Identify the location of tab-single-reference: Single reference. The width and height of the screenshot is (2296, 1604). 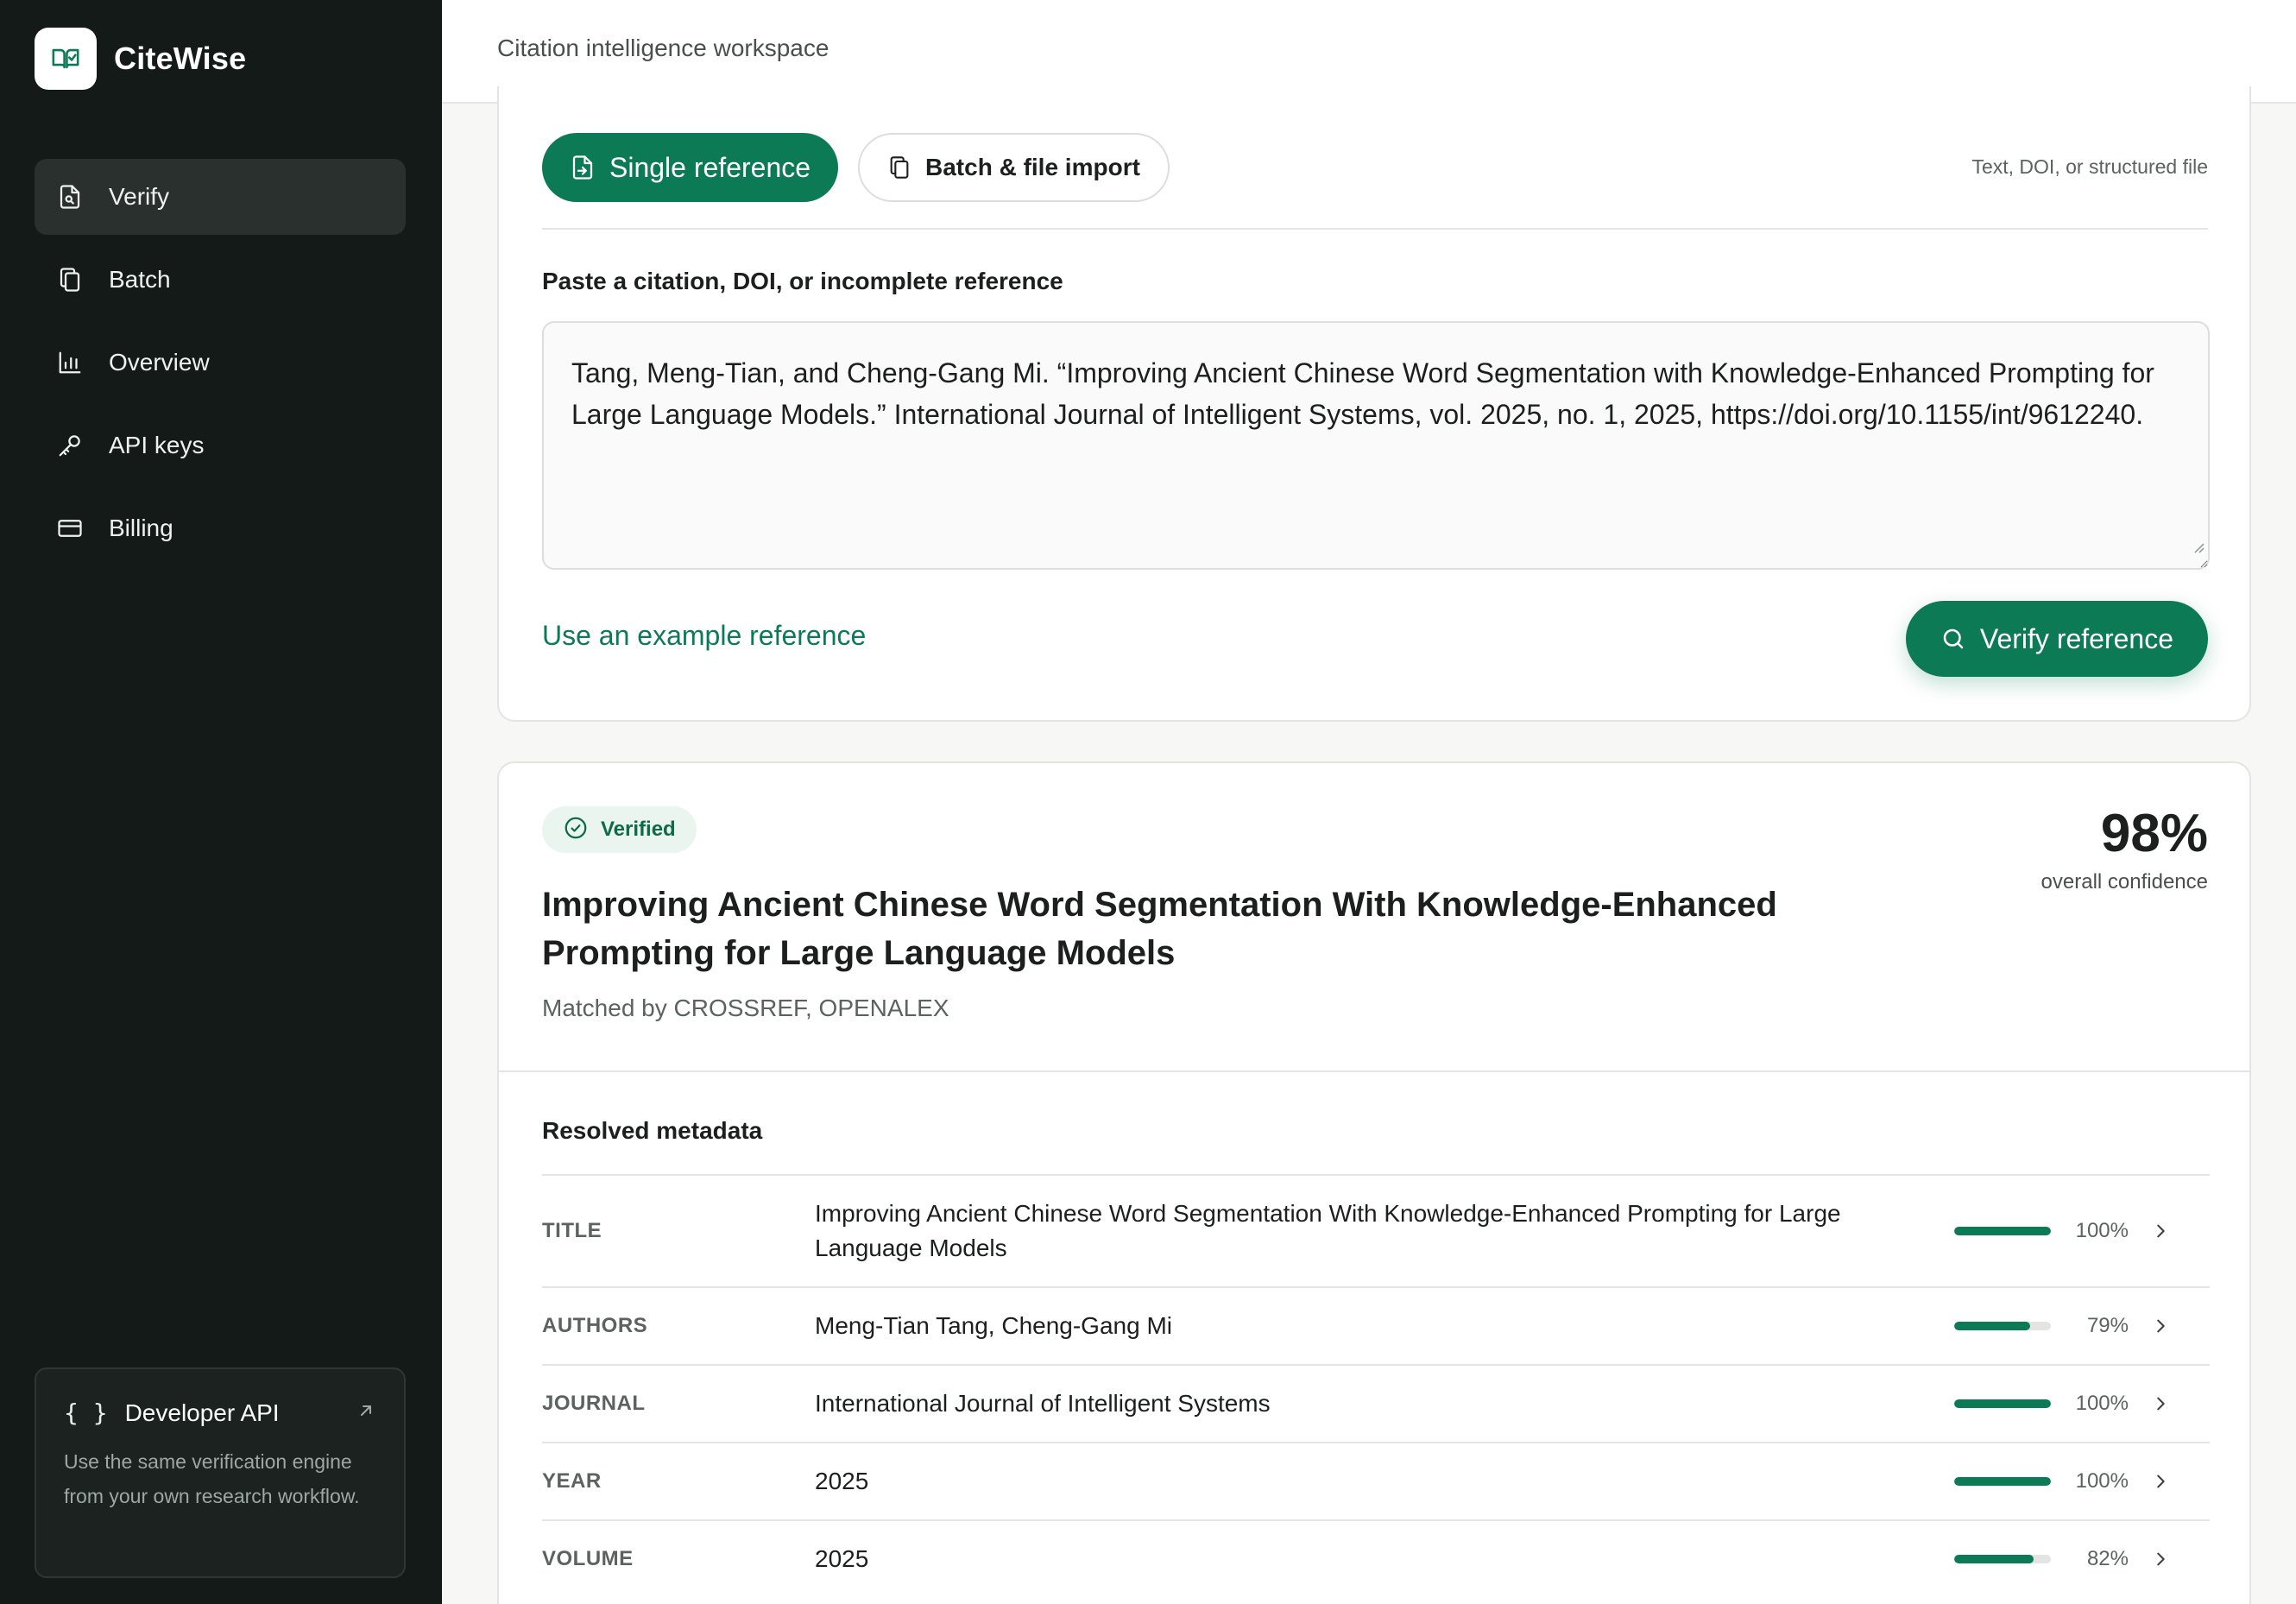
(690, 168).